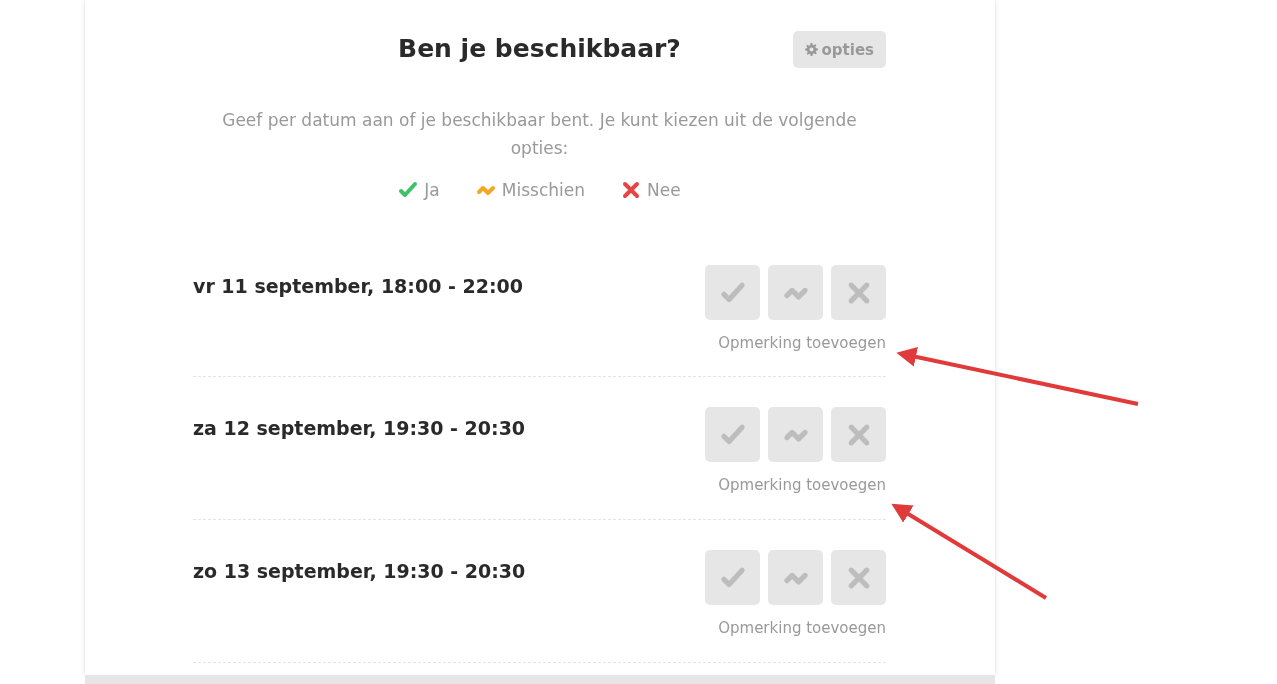  I want to click on cross-icon, so click(631, 190).